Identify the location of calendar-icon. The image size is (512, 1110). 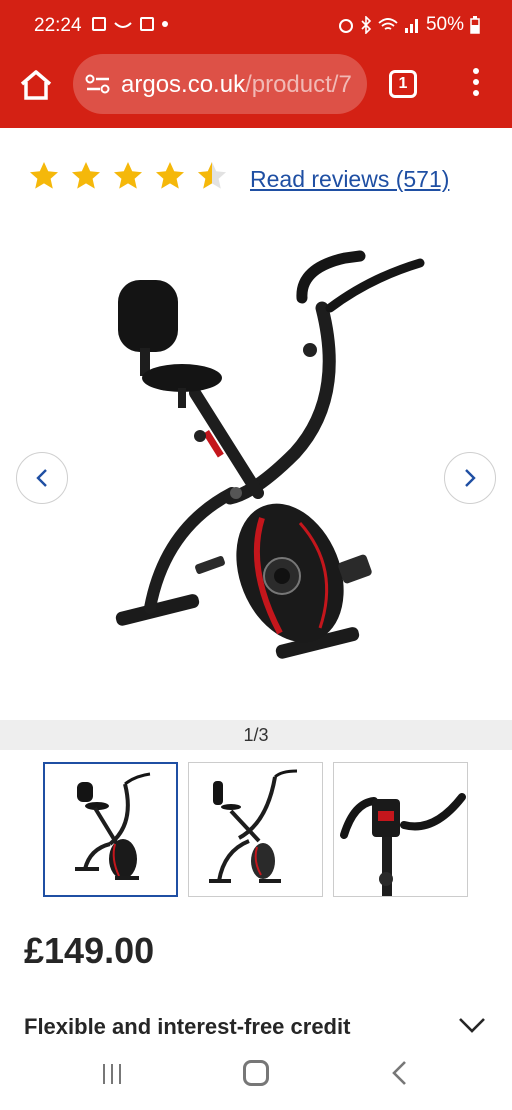
(147, 24).